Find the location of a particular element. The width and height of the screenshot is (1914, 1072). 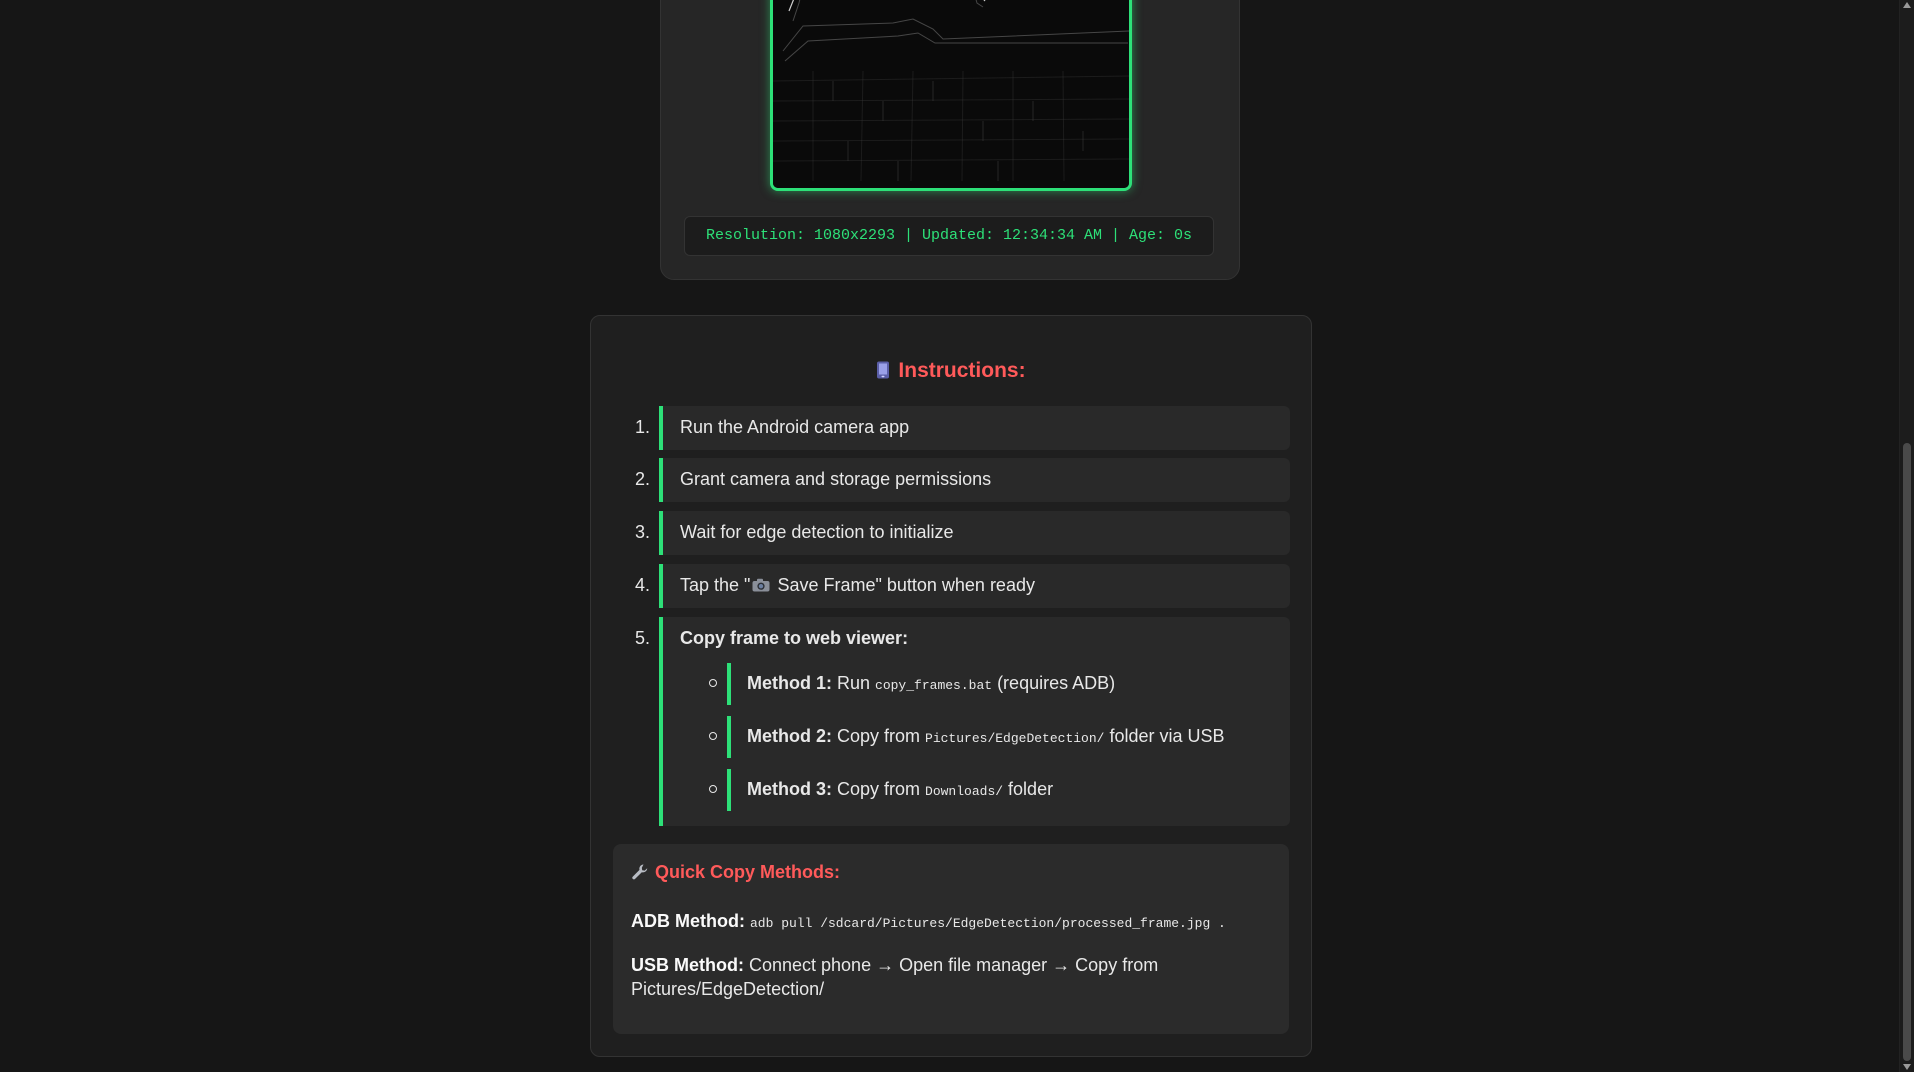

step-heading: Copy frame to web viewer: is located at coordinates (794, 638).